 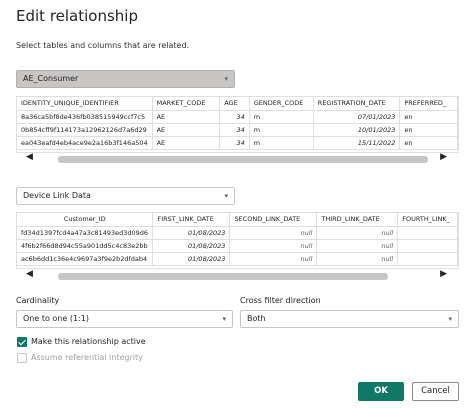 I want to click on column-header: GENDER_CODE, so click(x=281, y=104).